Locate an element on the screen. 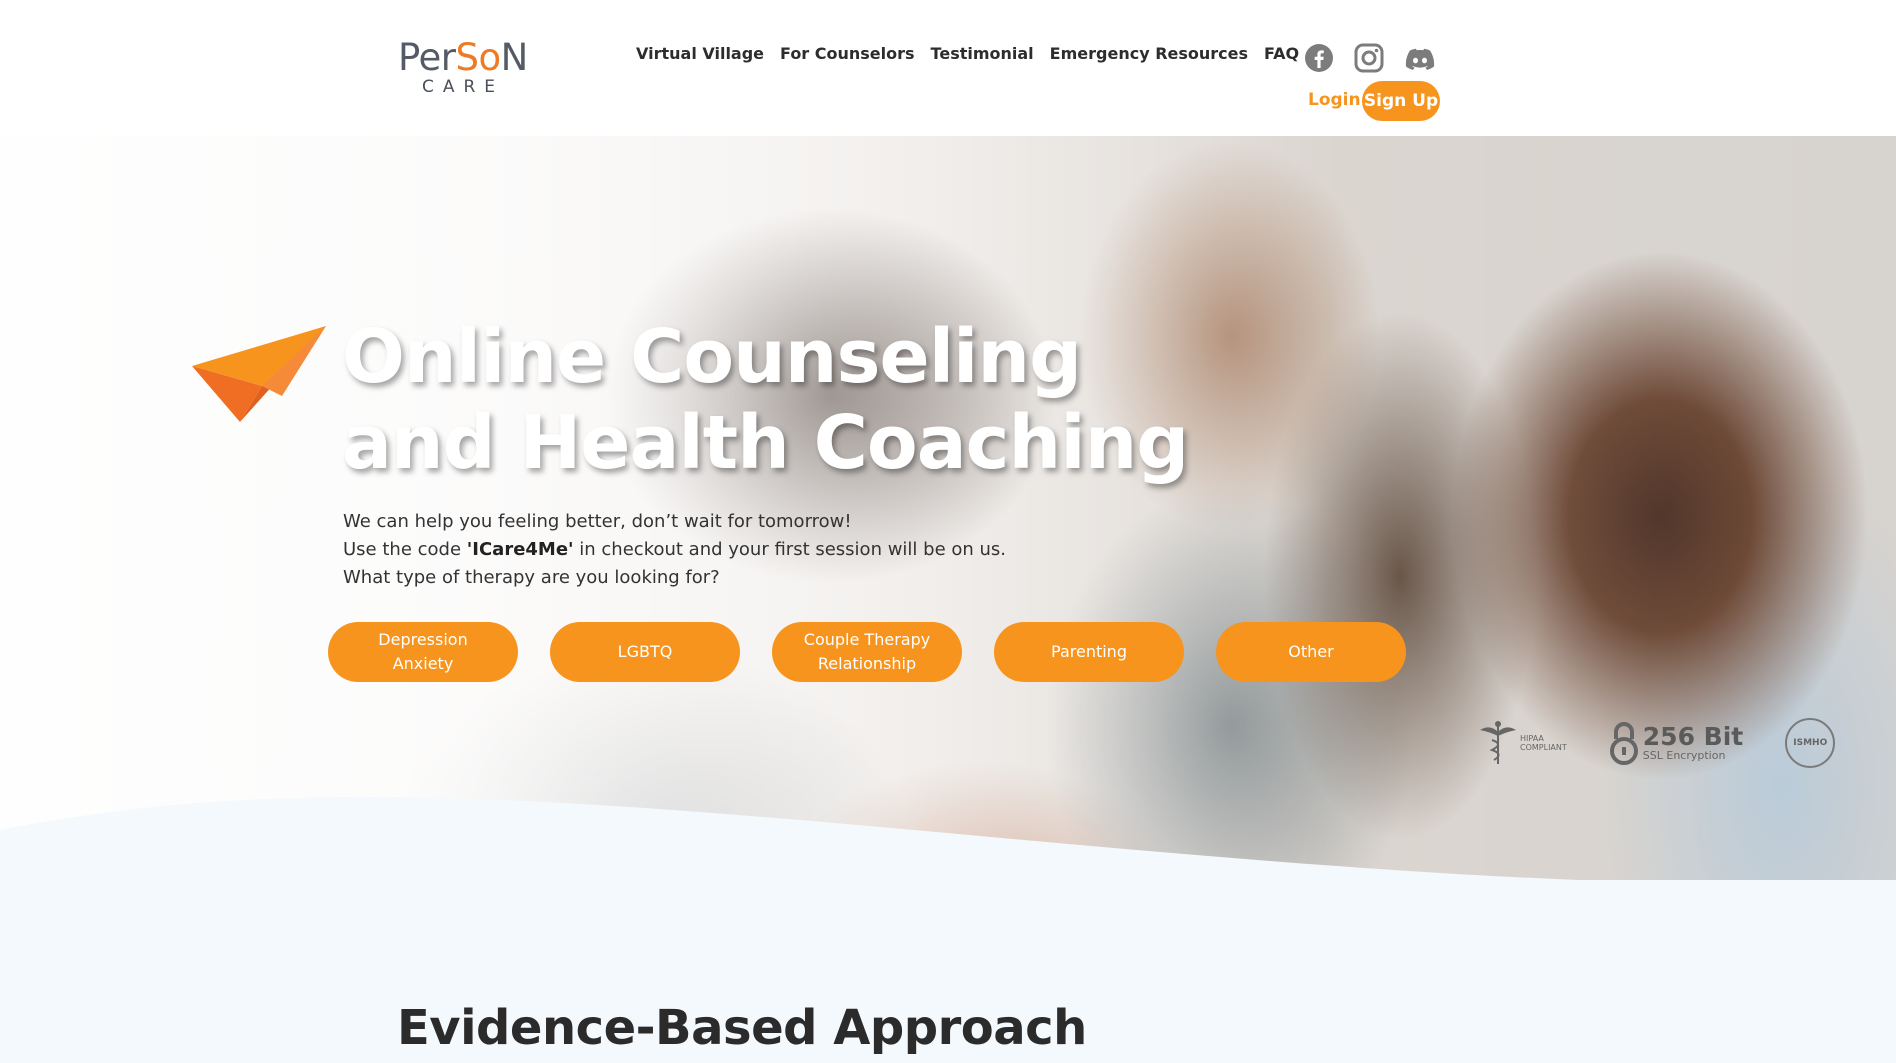  section-wave-divider is located at coordinates (948, 848).